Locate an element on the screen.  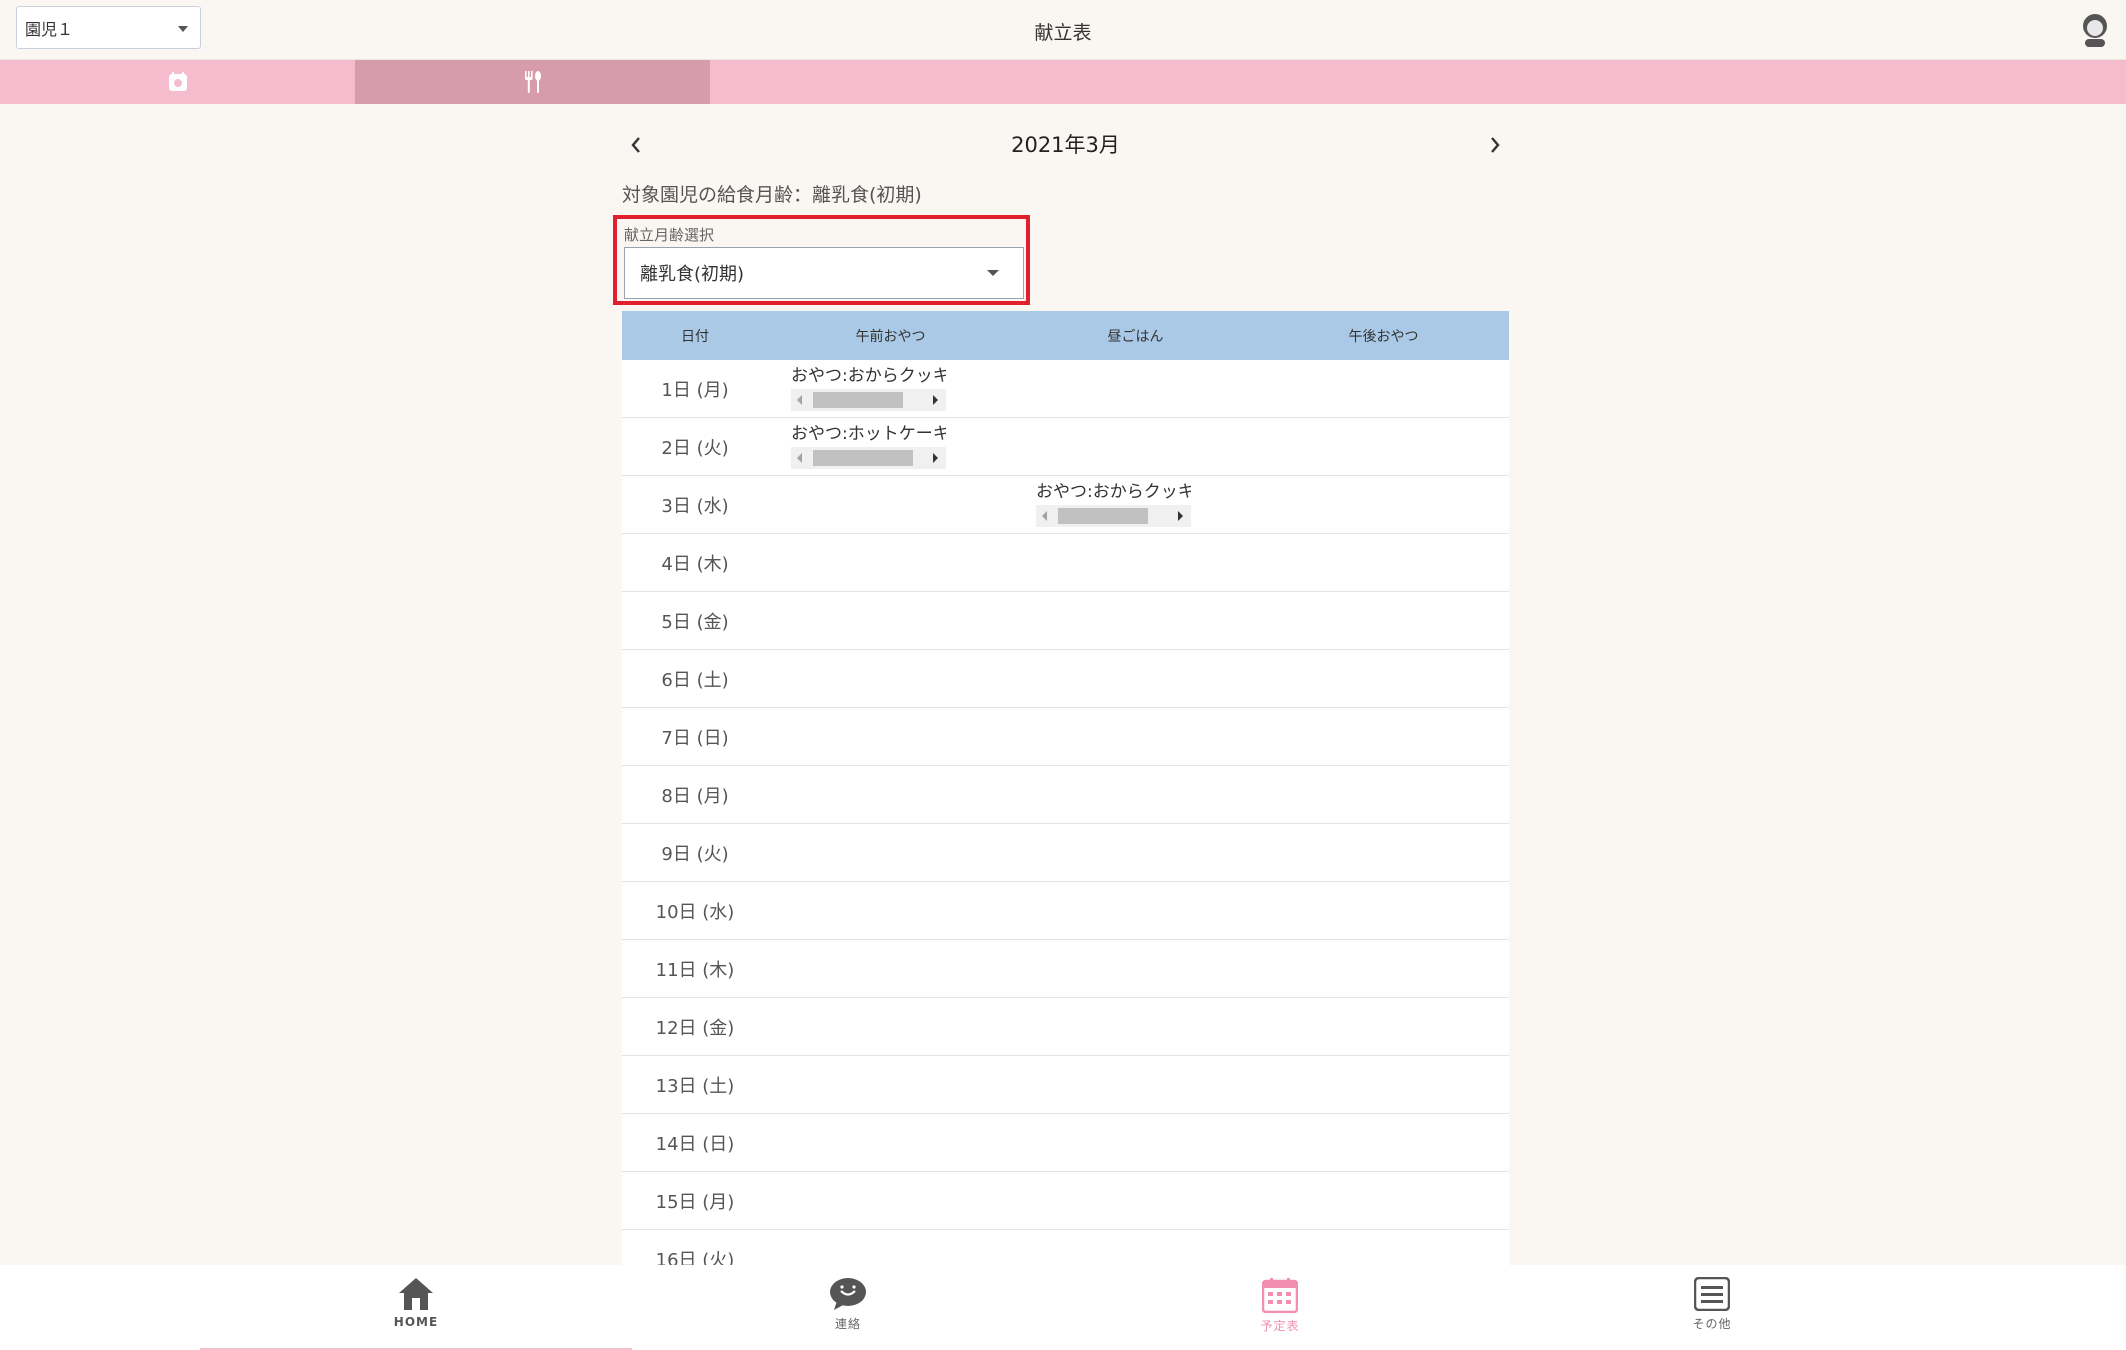
nav-schedule: 予定表 is located at coordinates (1280, 1307).